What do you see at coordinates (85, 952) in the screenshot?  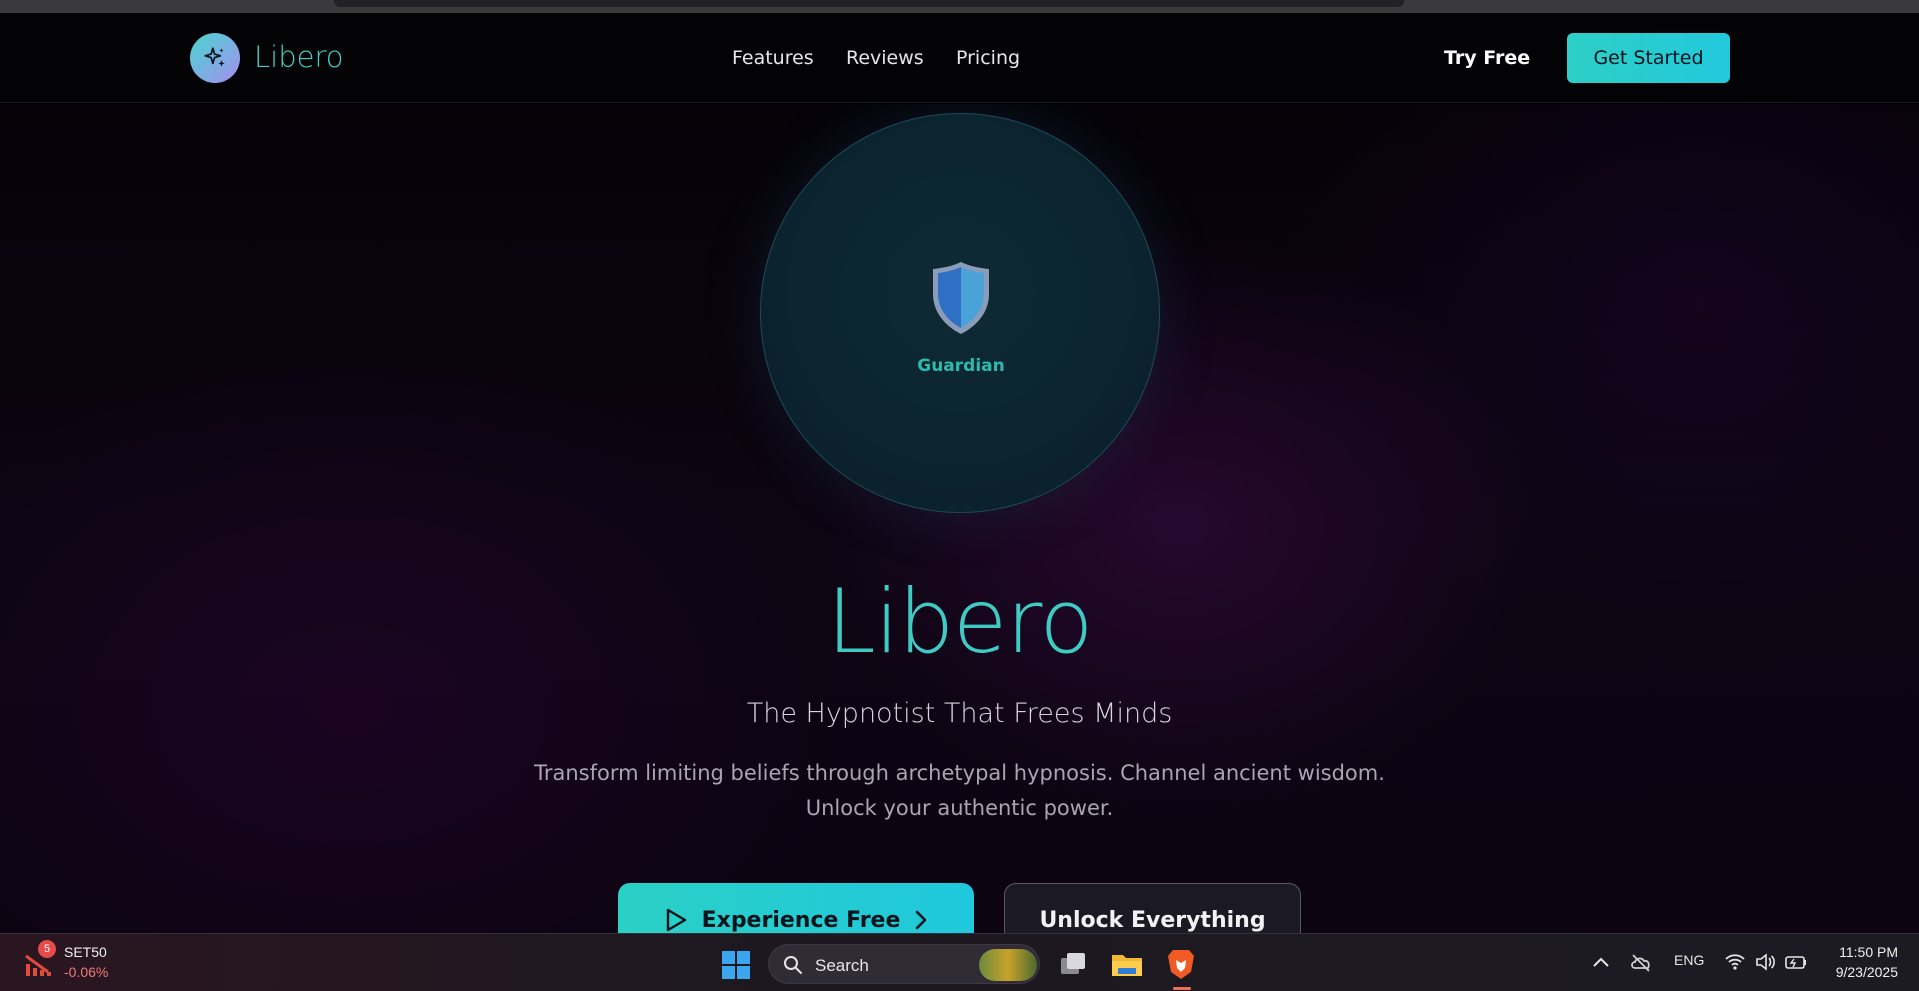 I see `ticker-name: SET50` at bounding box center [85, 952].